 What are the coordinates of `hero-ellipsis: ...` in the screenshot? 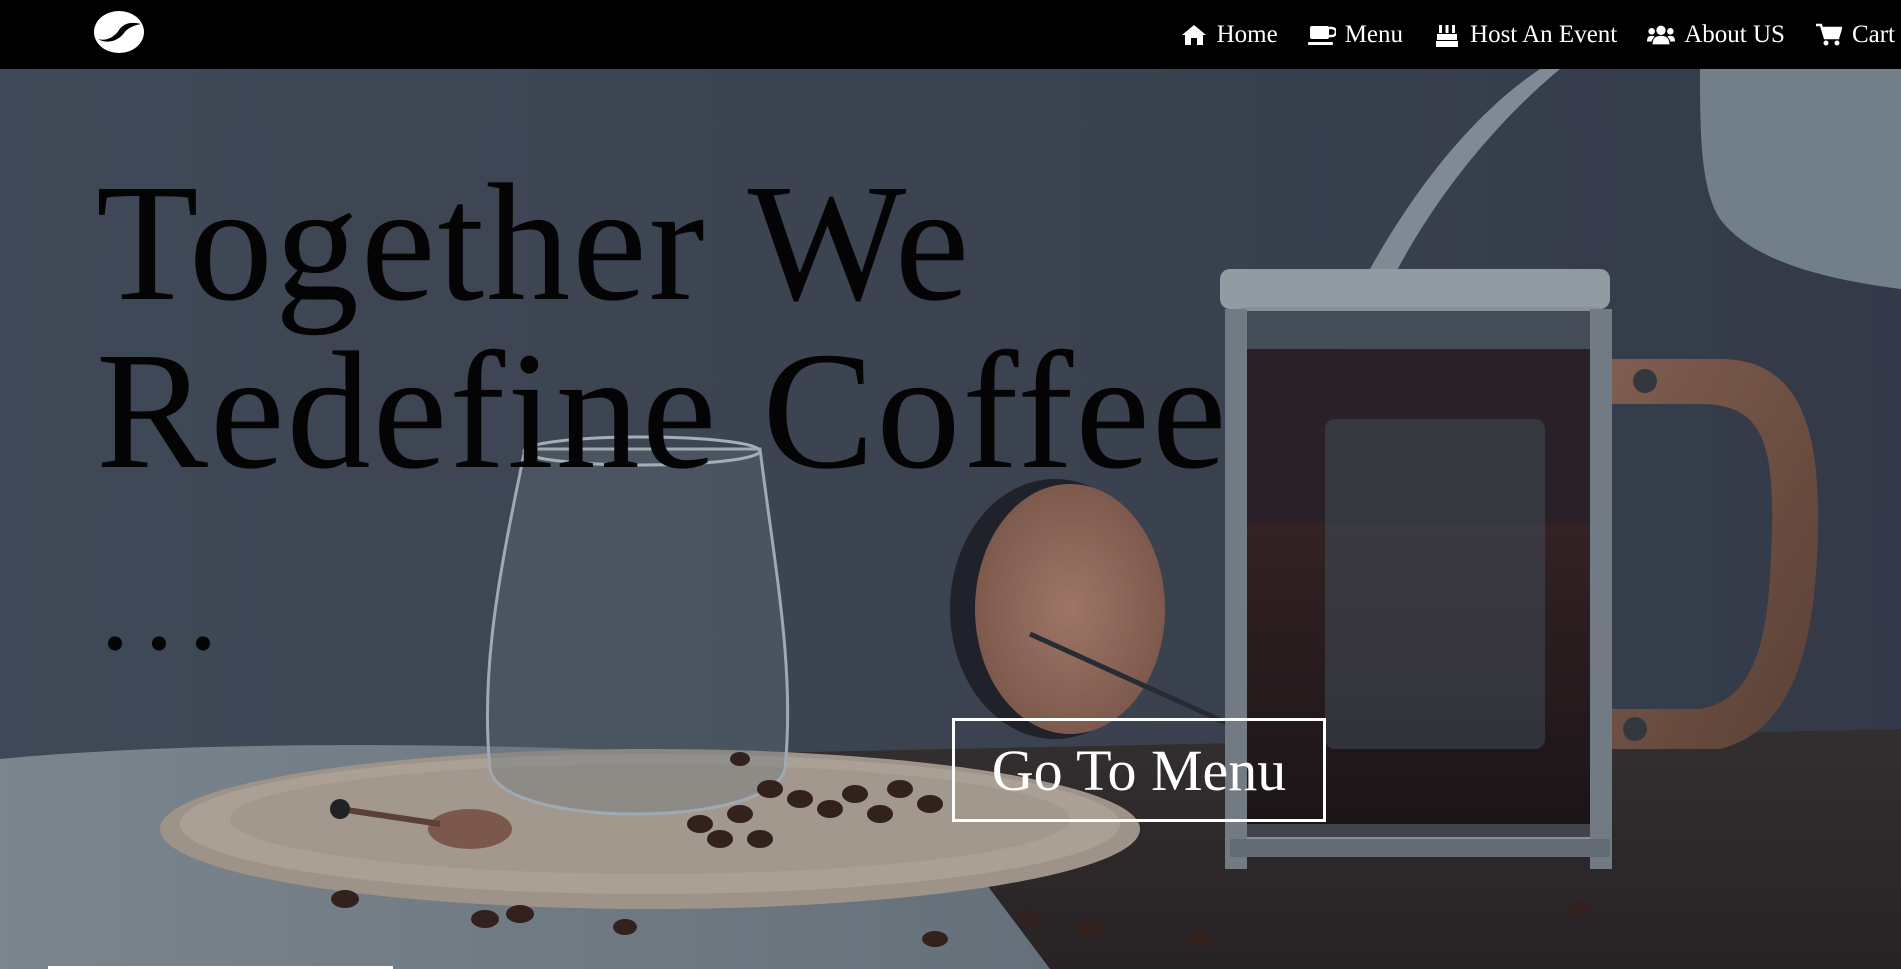 It's located at (166, 608).